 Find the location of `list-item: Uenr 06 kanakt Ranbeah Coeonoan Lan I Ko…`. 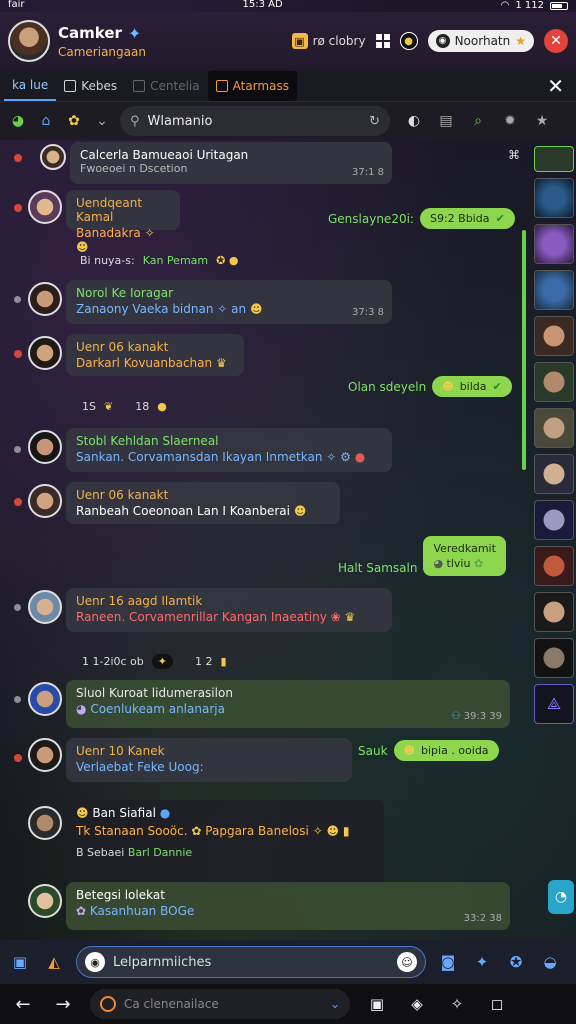

list-item: Uenr 06 kanakt Ranbeah Coeonoan Lan I Ko… is located at coordinates (203, 503).